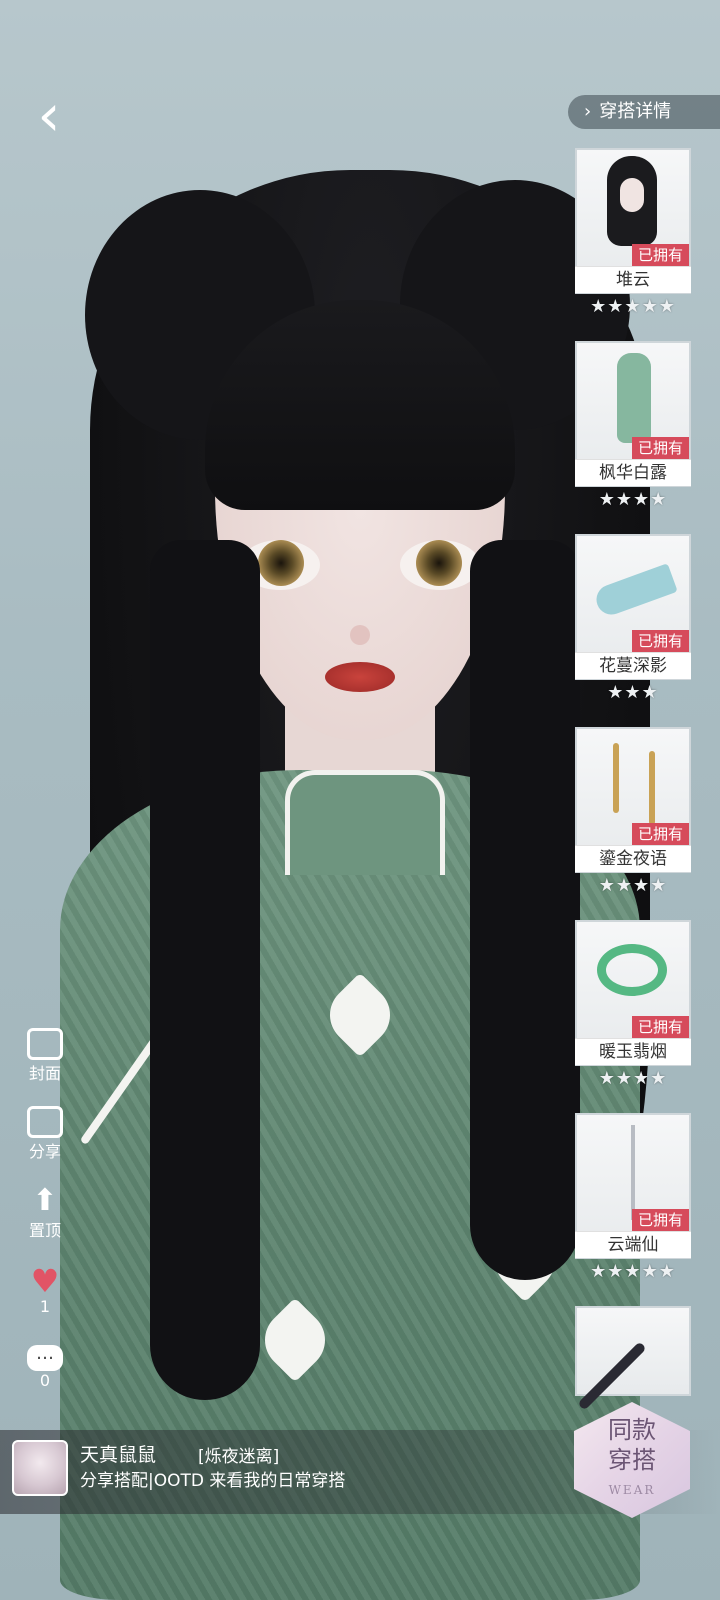 This screenshot has width=720, height=1600. Describe the element at coordinates (635, 591) in the screenshot. I see `shoe-icon` at that location.